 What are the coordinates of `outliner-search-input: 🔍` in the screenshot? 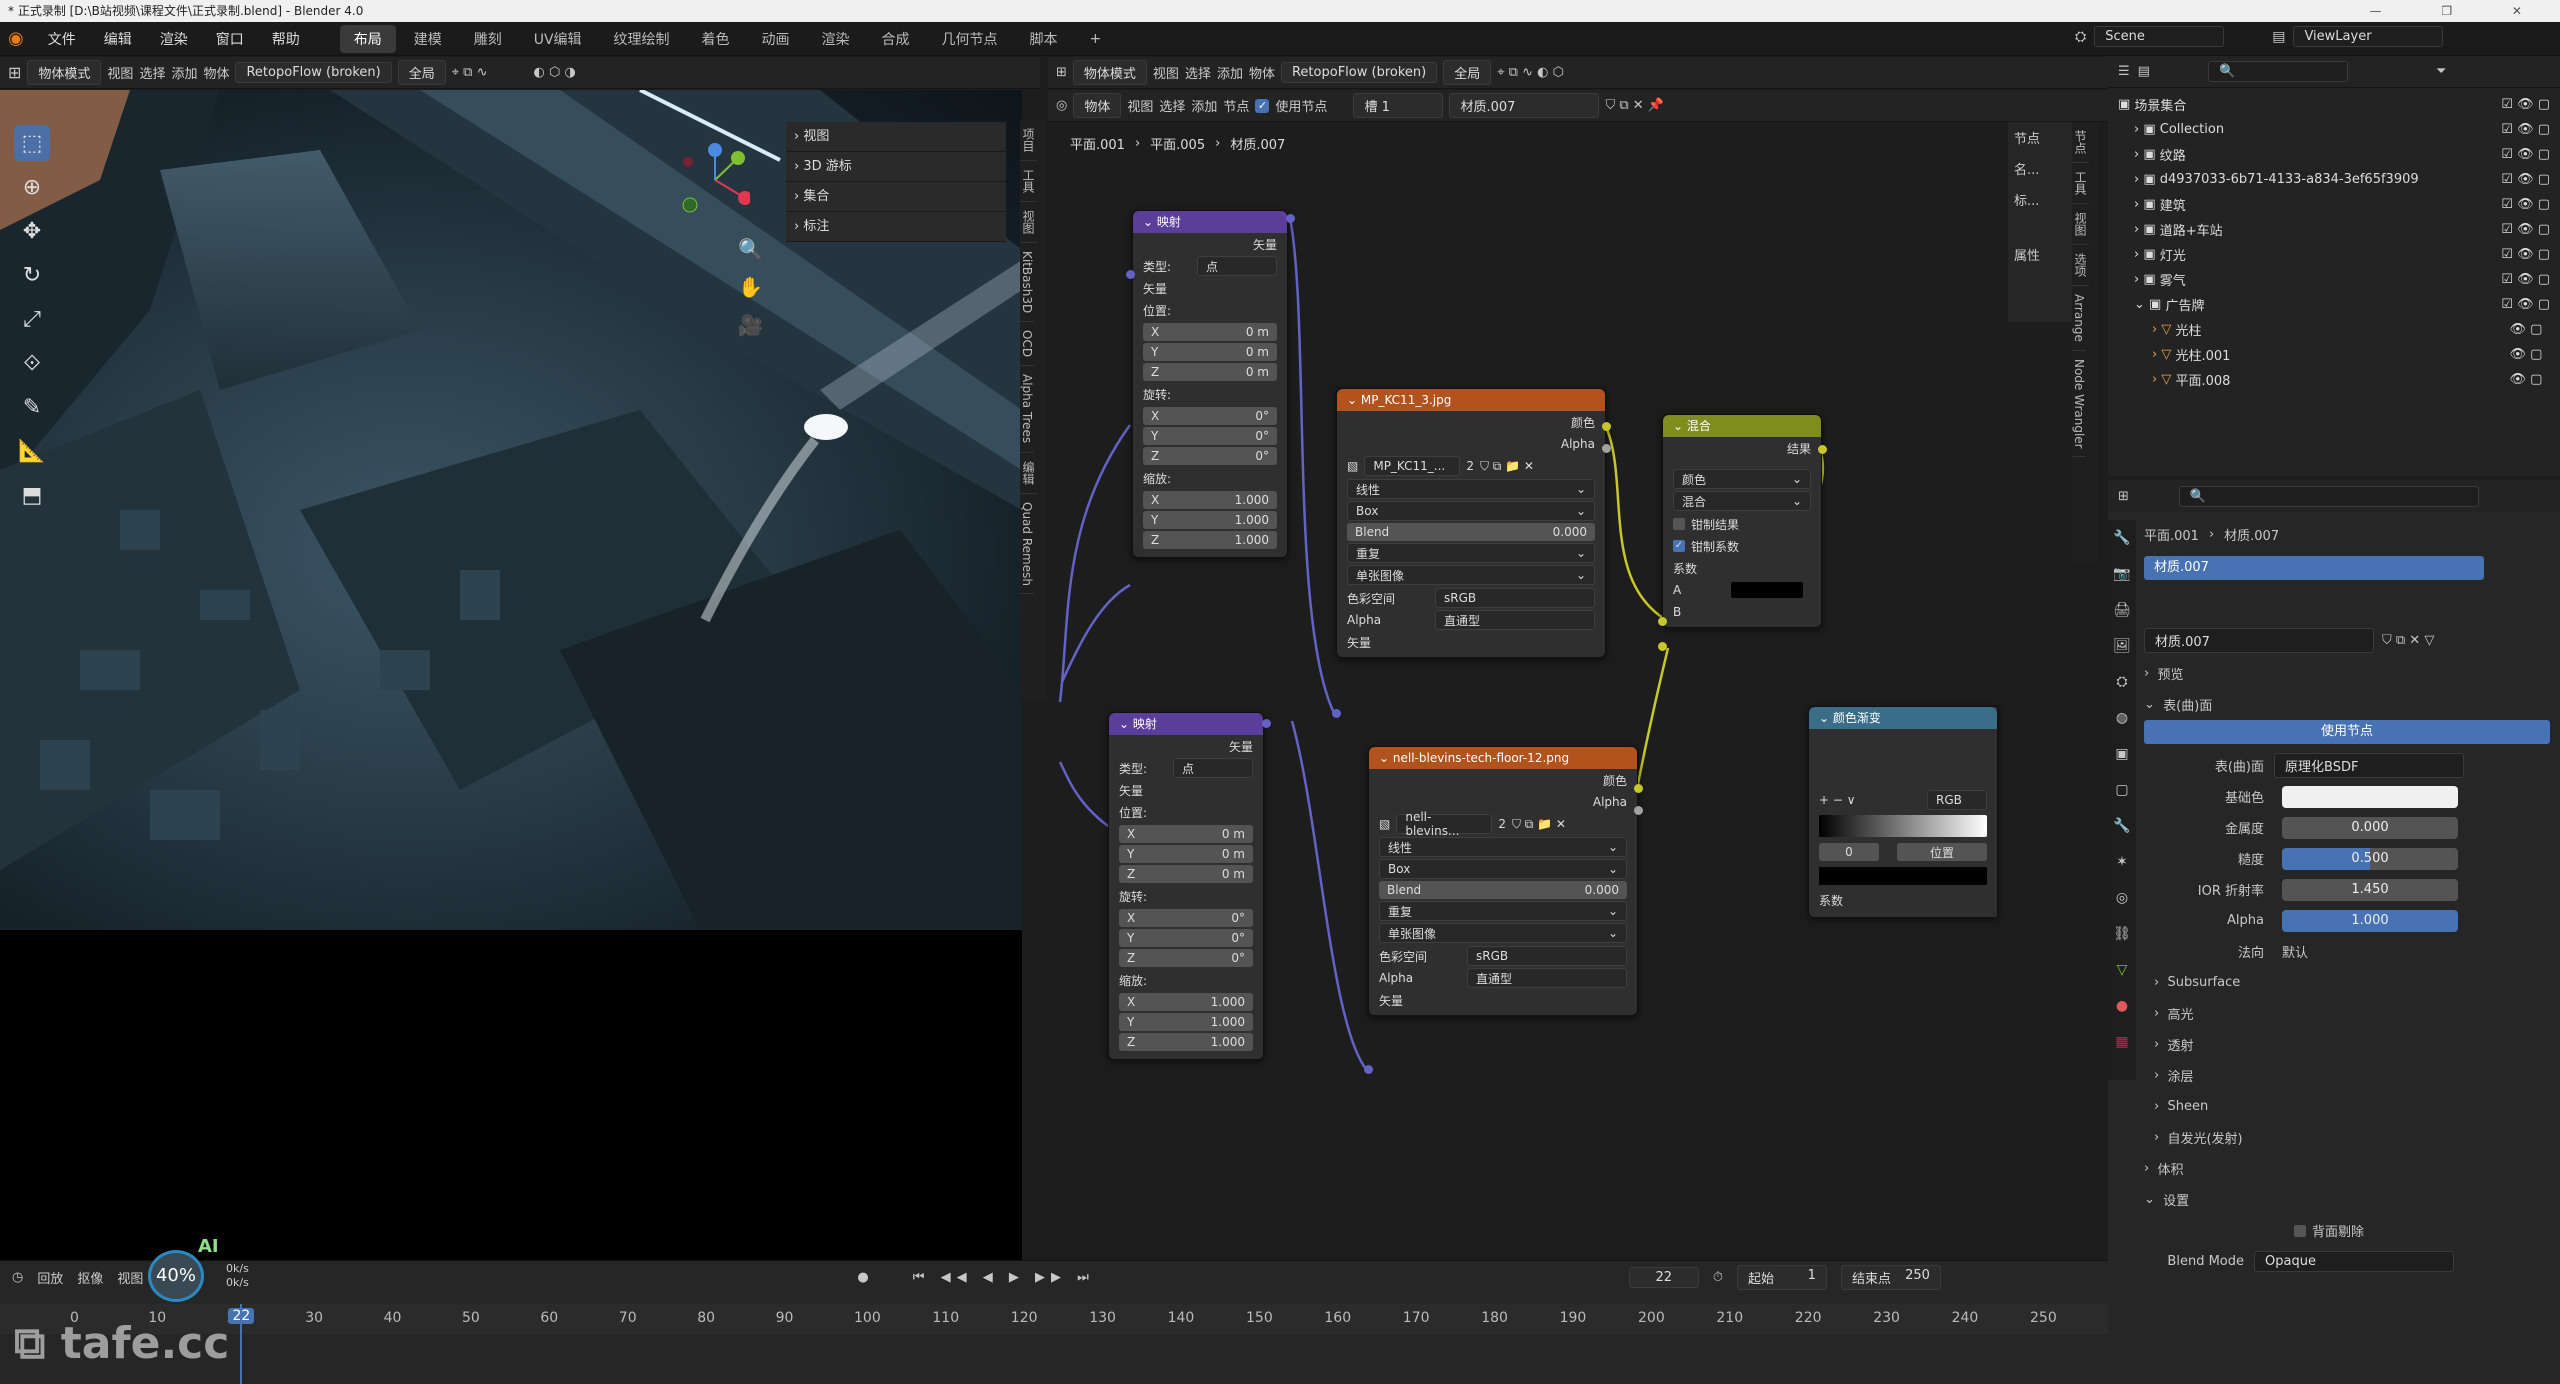 It's located at (2277, 71).